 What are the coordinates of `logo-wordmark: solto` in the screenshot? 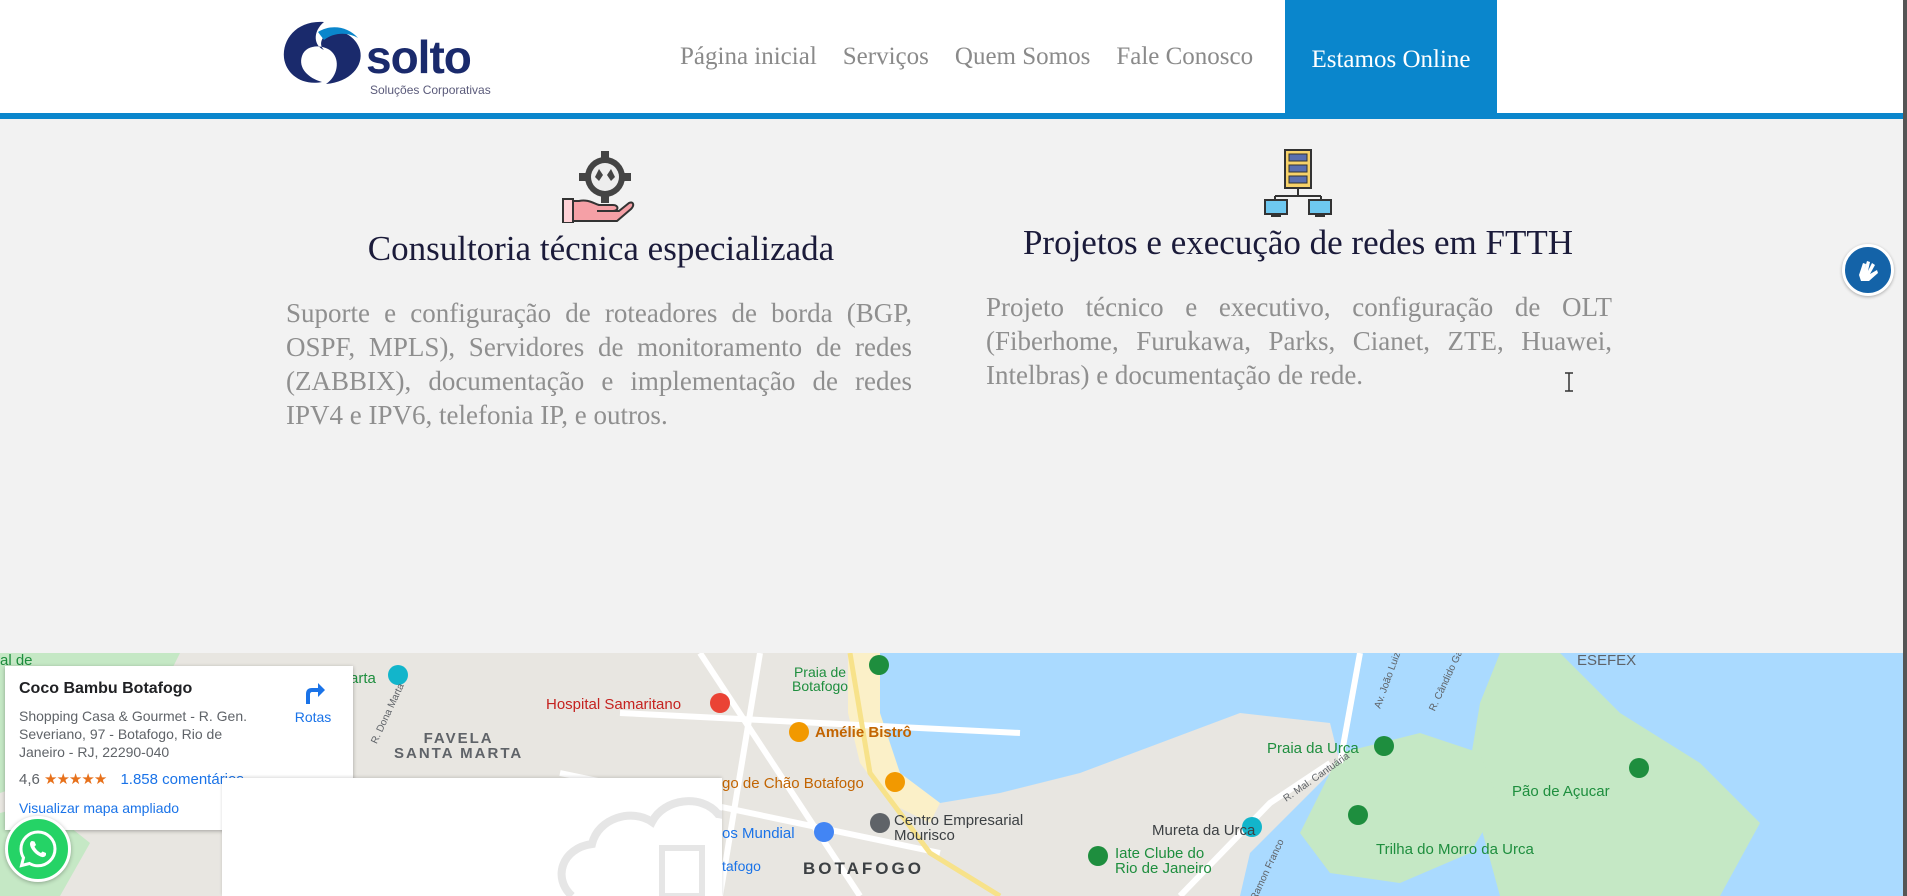 It's located at (419, 57).